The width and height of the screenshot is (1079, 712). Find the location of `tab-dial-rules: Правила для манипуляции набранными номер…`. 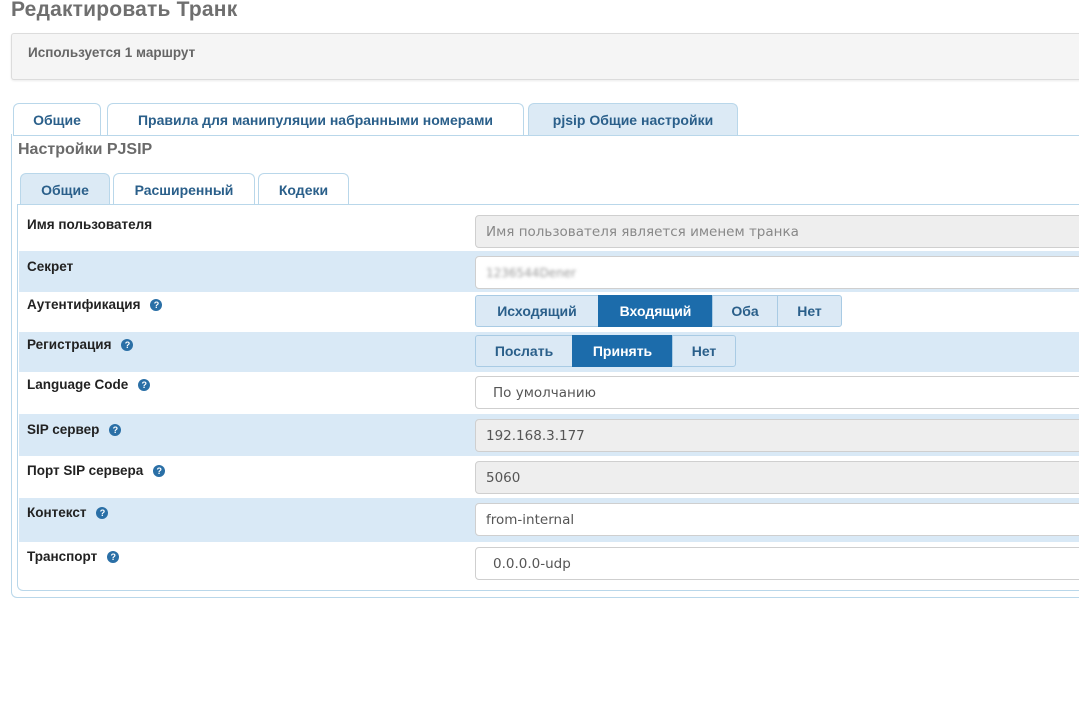

tab-dial-rules: Правила для манипуляции набранными номер… is located at coordinates (315, 119).